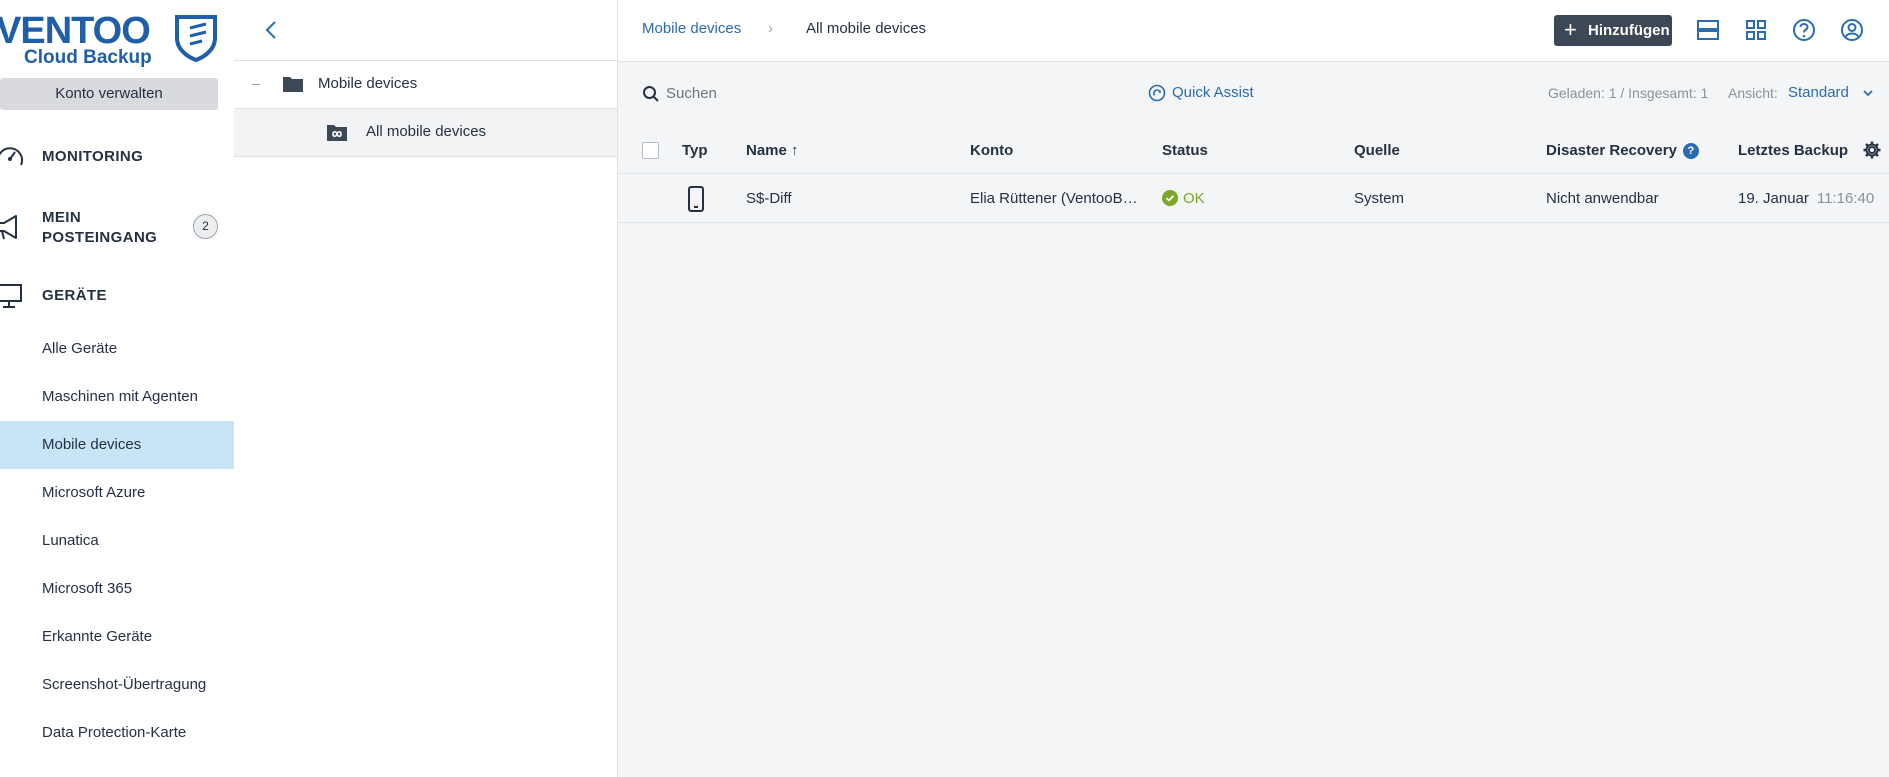 Image resolution: width=1889 pixels, height=777 pixels. What do you see at coordinates (1708, 30) in the screenshot?
I see `list-view-icon` at bounding box center [1708, 30].